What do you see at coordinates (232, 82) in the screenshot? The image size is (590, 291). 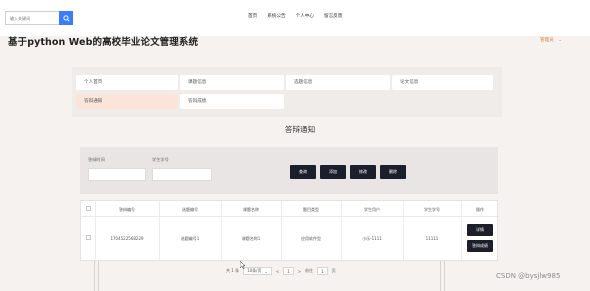 I see `menu-item-topics: 课题信息` at bounding box center [232, 82].